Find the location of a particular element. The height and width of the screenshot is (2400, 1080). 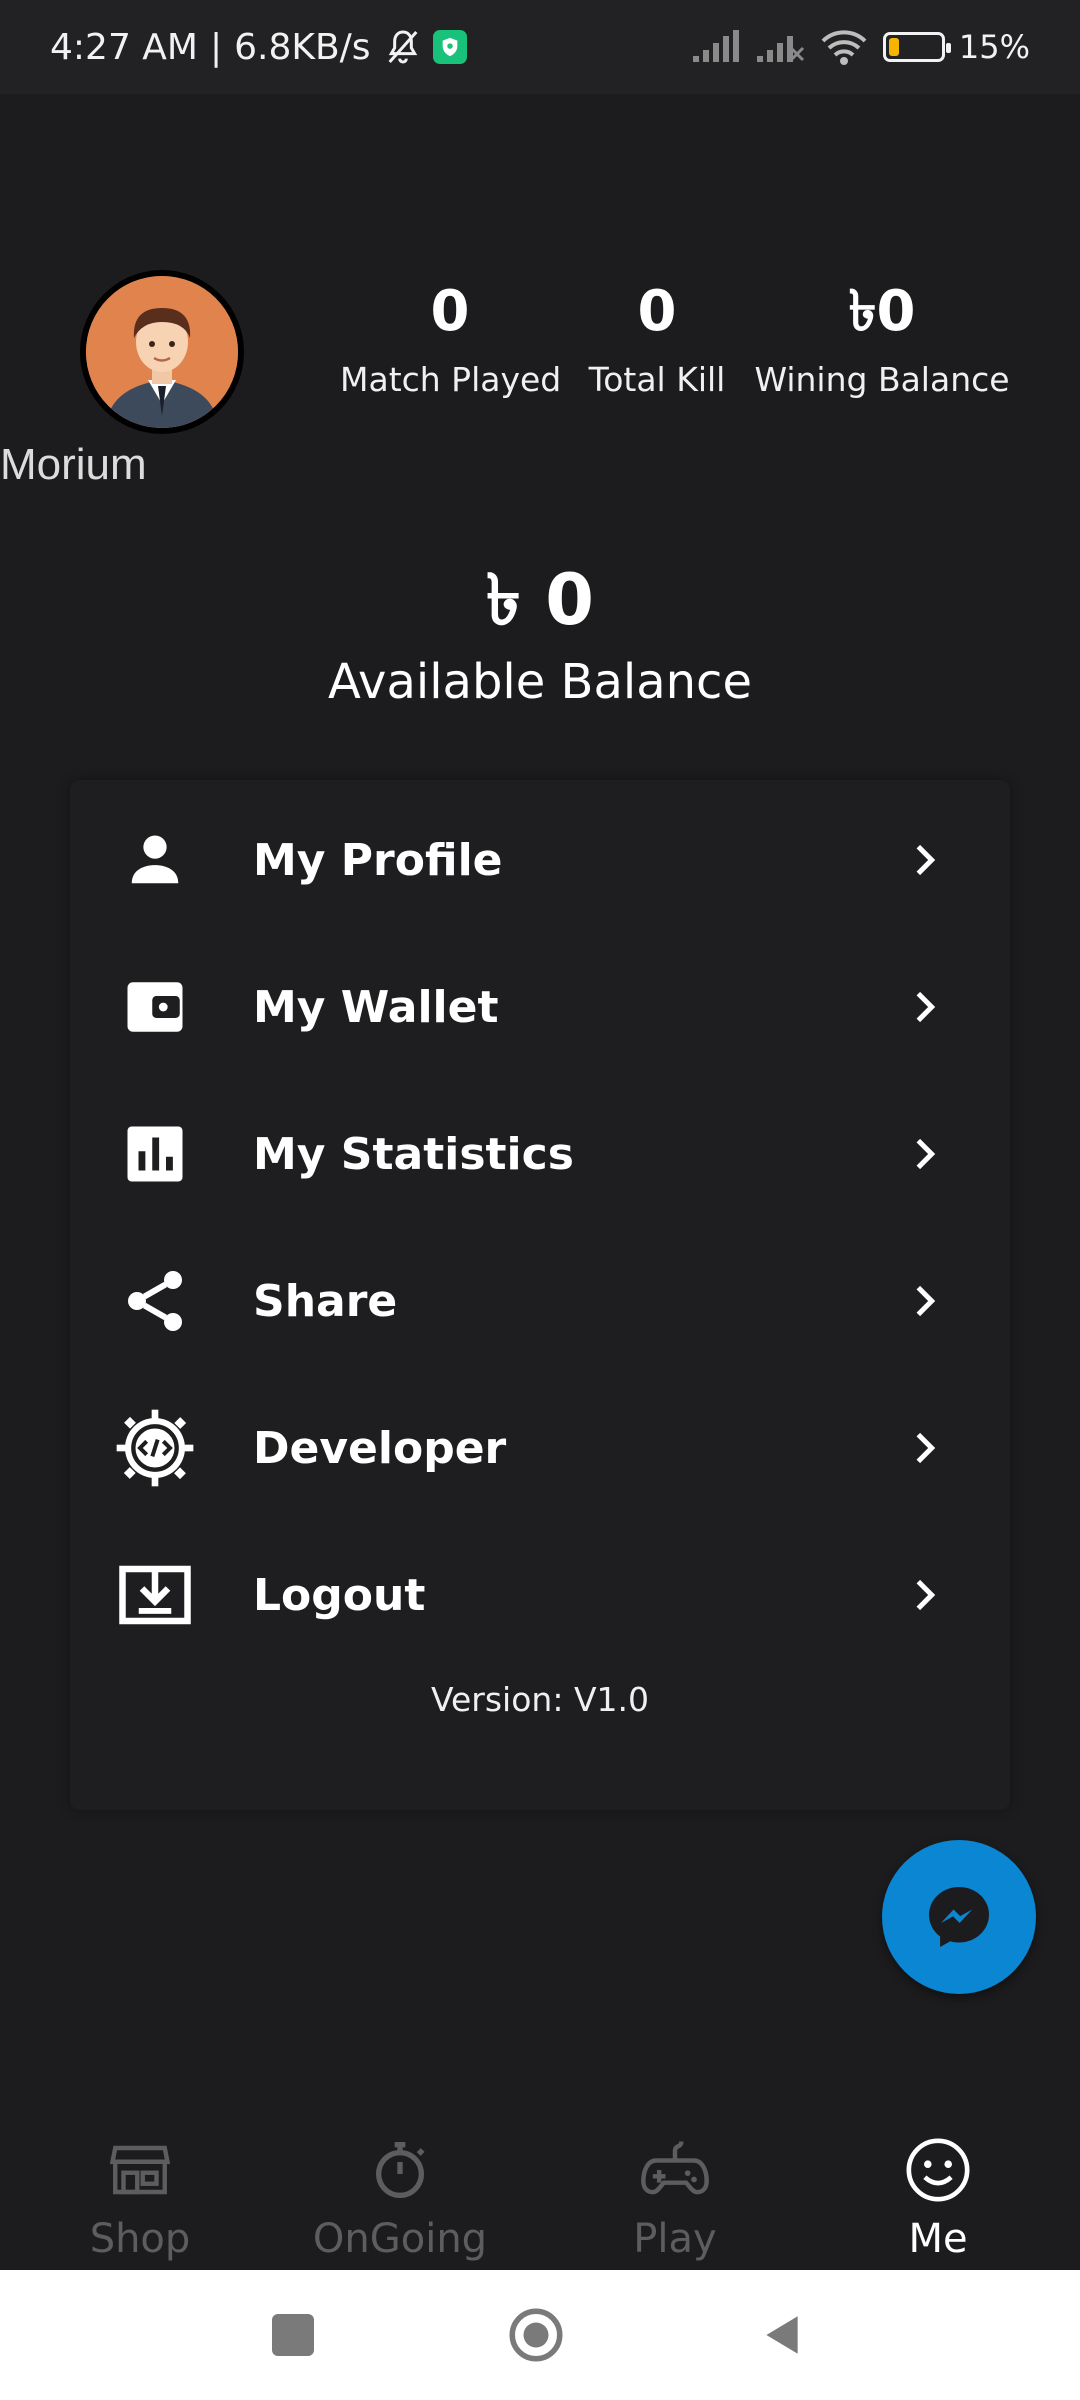

menu-item-label: My Profile is located at coordinates (378, 860).